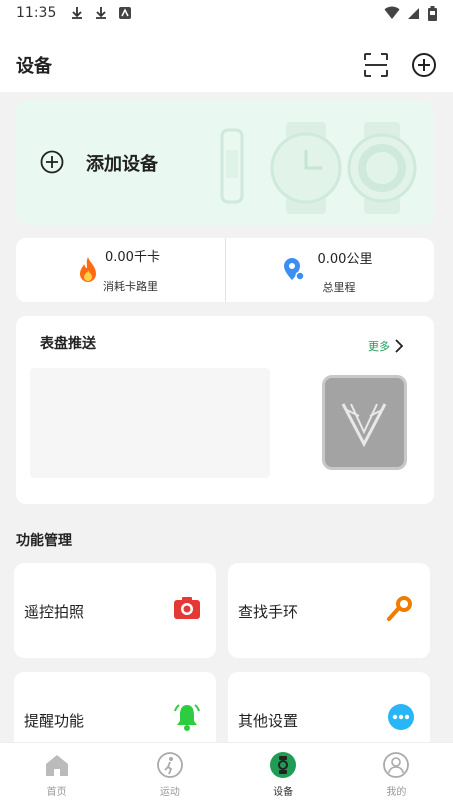 The width and height of the screenshot is (453, 805). I want to click on nav-device: 设备, so click(283, 774).